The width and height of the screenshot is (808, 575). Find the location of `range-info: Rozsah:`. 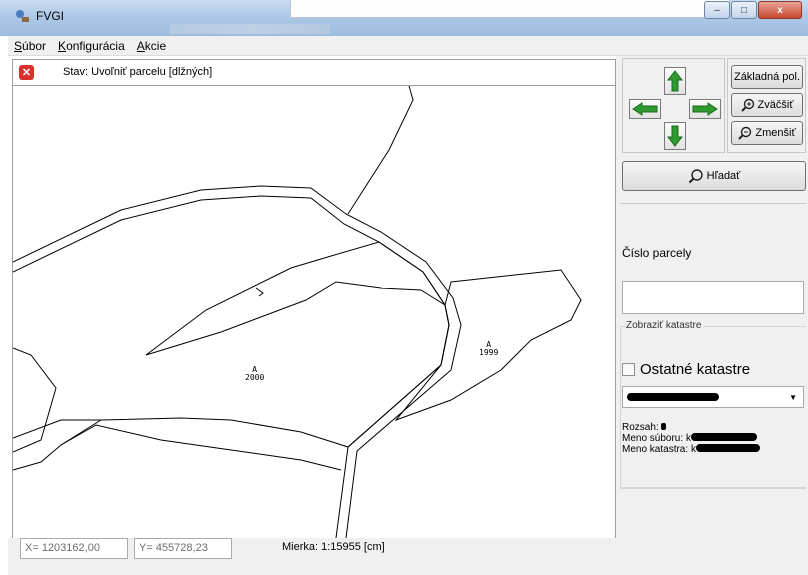

range-info: Rozsah: is located at coordinates (644, 427).